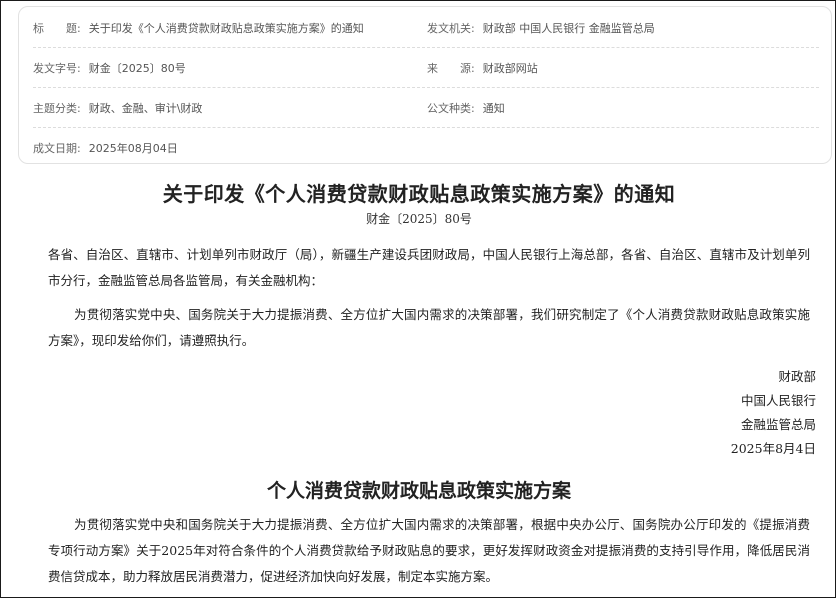  I want to click on meta-source-key: 来 源:, so click(451, 68).